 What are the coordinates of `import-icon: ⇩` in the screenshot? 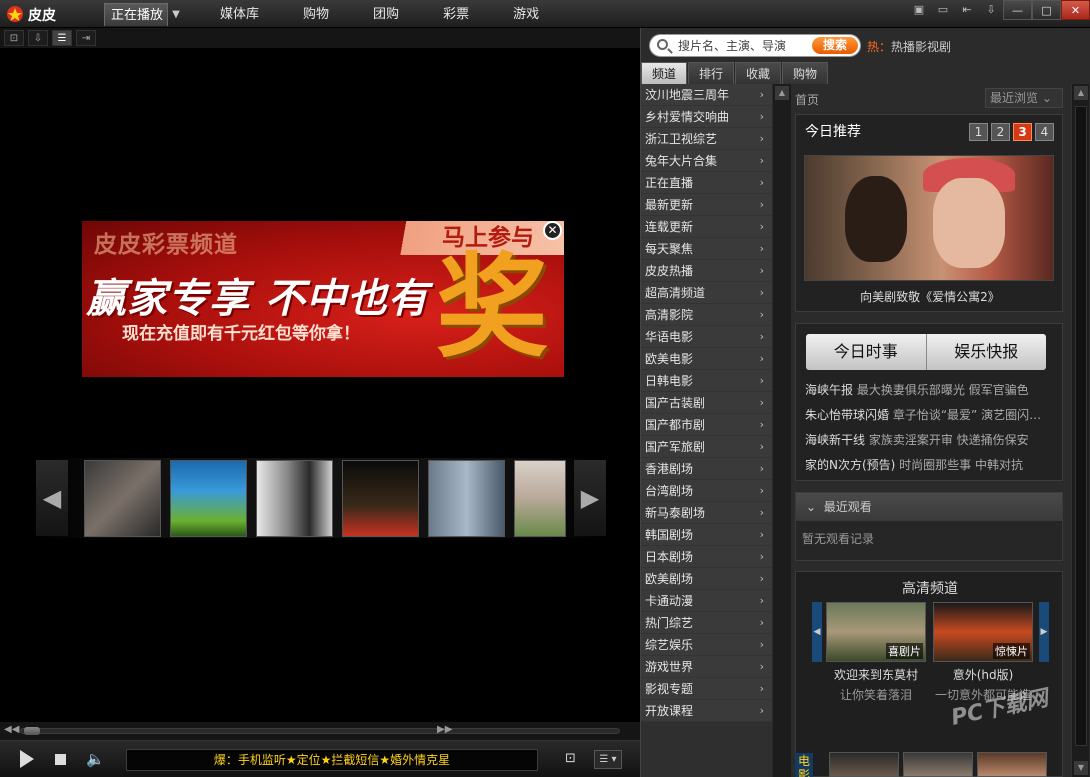 It's located at (38, 38).